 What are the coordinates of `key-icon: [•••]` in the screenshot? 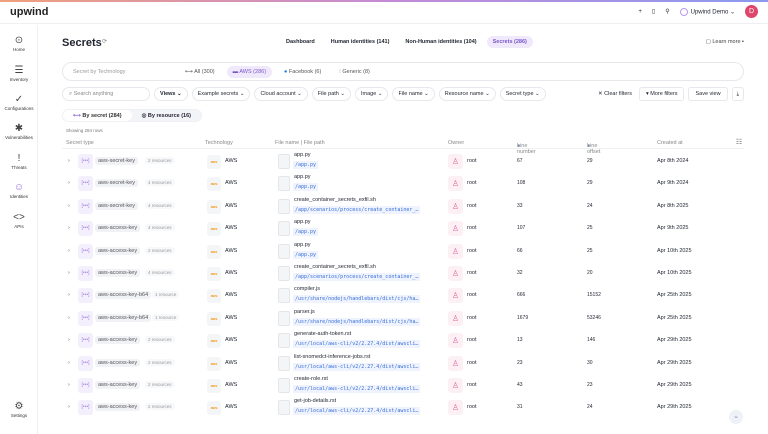 It's located at (85, 229).